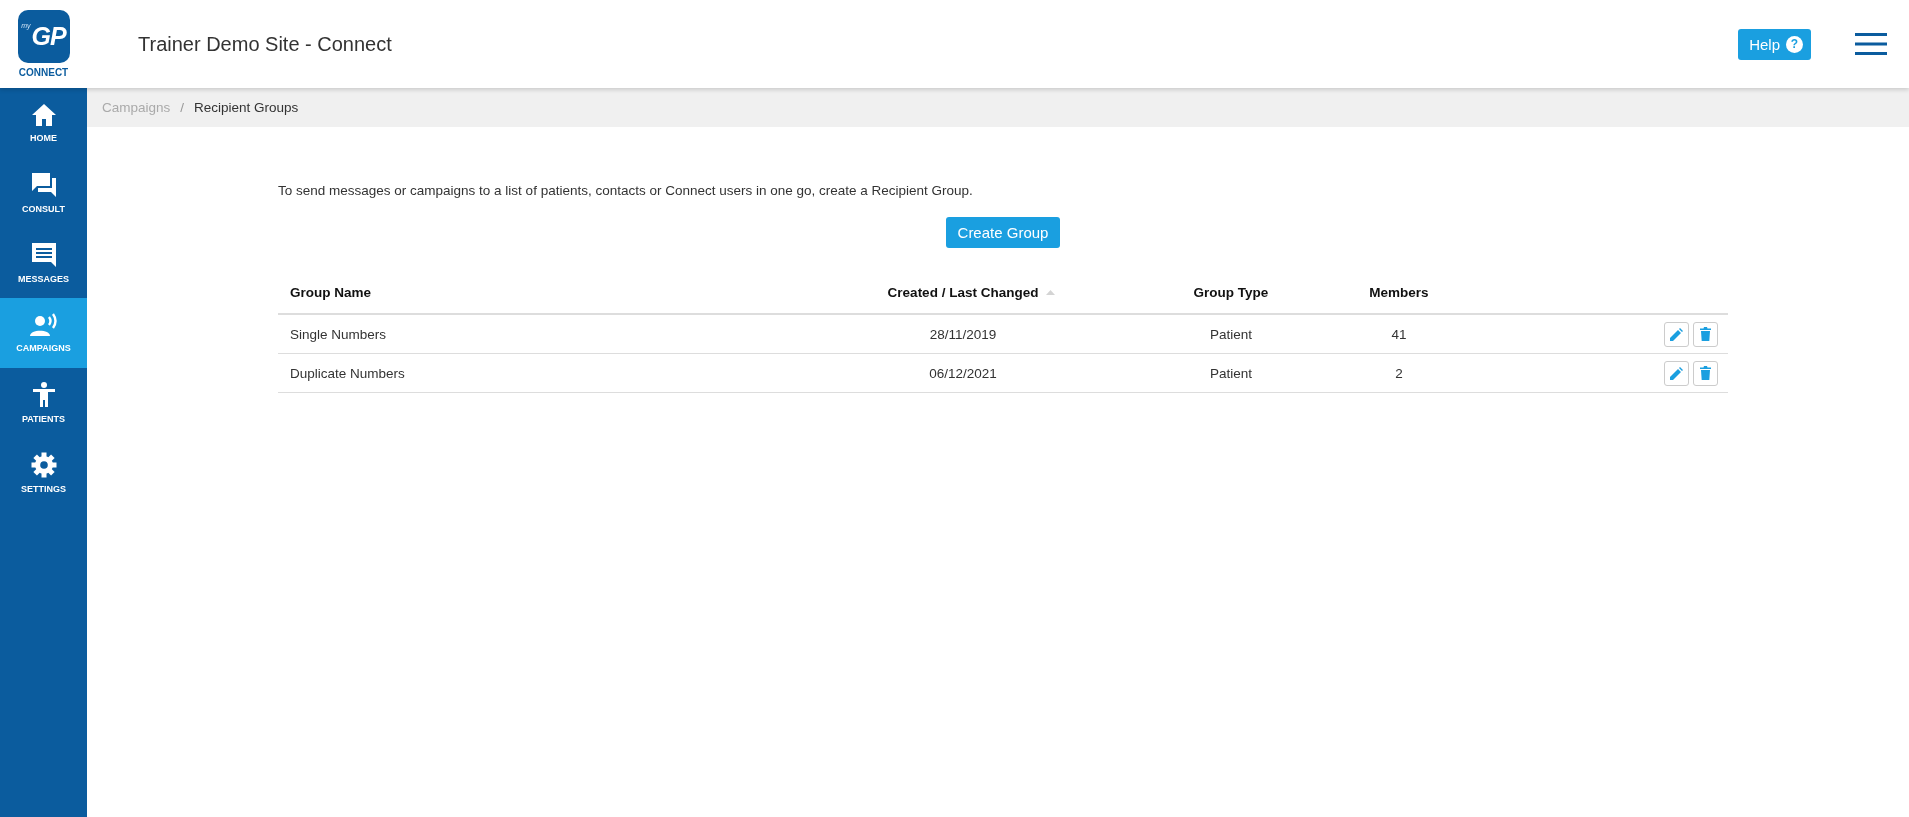  I want to click on message-icon, so click(43, 255).